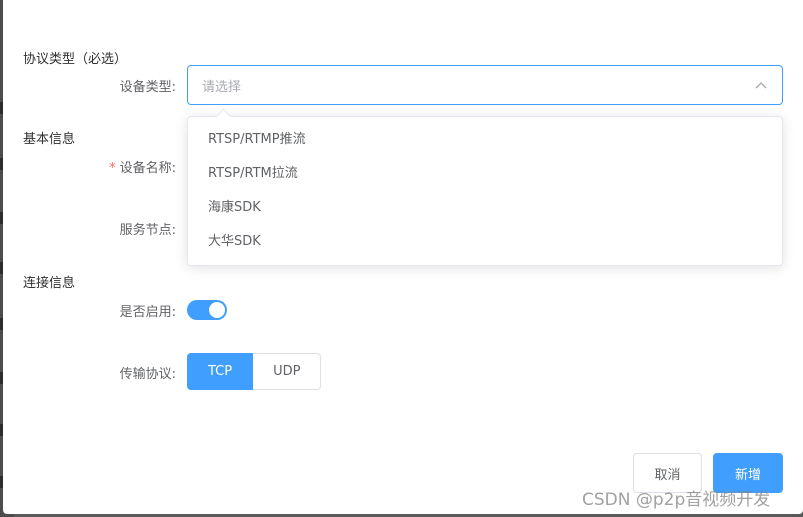  I want to click on watermark: CSDN @p2p音视频开发, so click(676, 500).